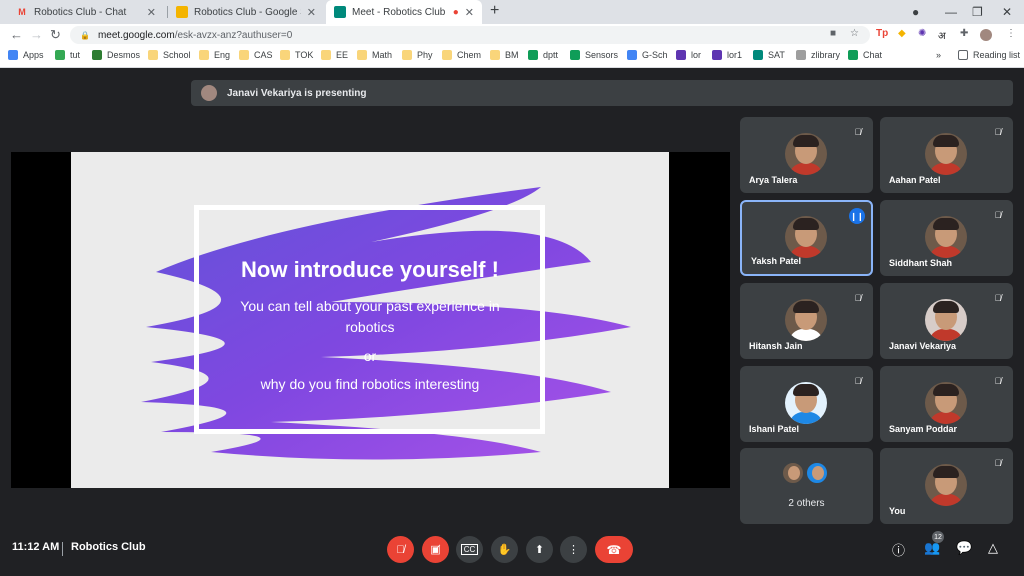 Image resolution: width=1024 pixels, height=576 pixels. Describe the element at coordinates (865, 55) in the screenshot. I see `bookmark-item: Chat` at that location.